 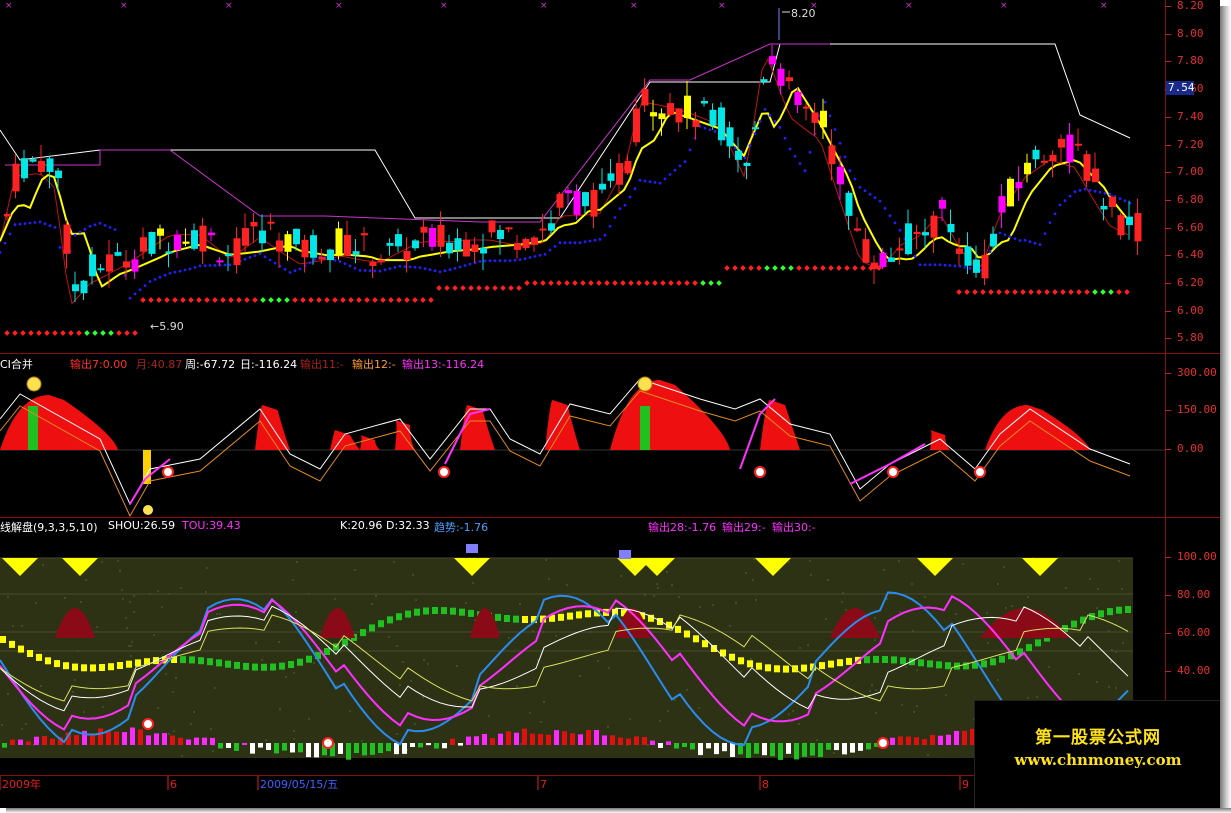 What do you see at coordinates (1197, 409) in the screenshot?
I see `ci-axis-tick-label: 150.00` at bounding box center [1197, 409].